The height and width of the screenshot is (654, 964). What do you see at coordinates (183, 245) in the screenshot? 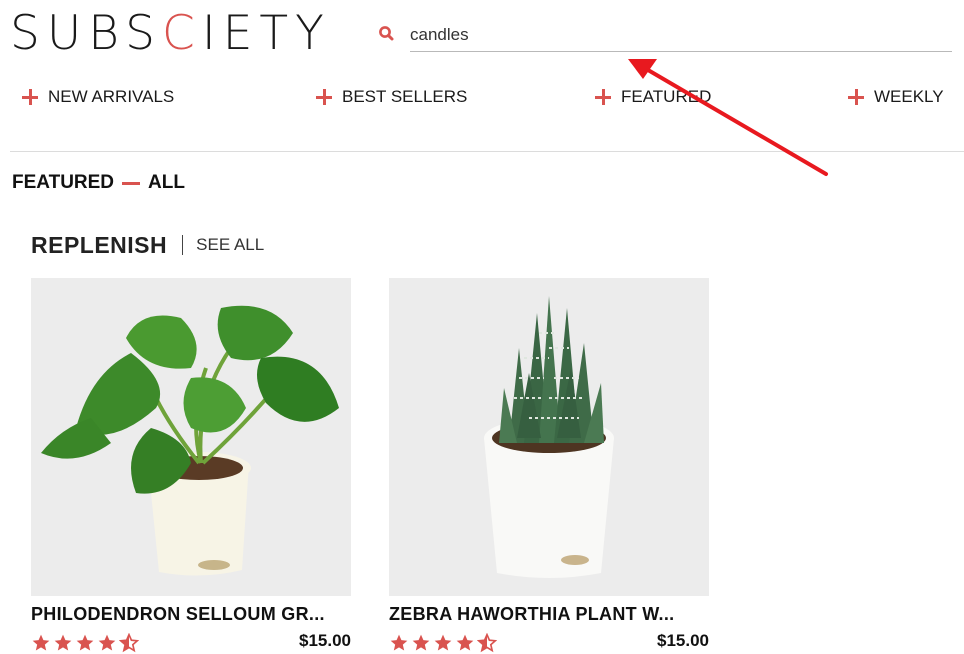
I see `section-separator` at bounding box center [183, 245].